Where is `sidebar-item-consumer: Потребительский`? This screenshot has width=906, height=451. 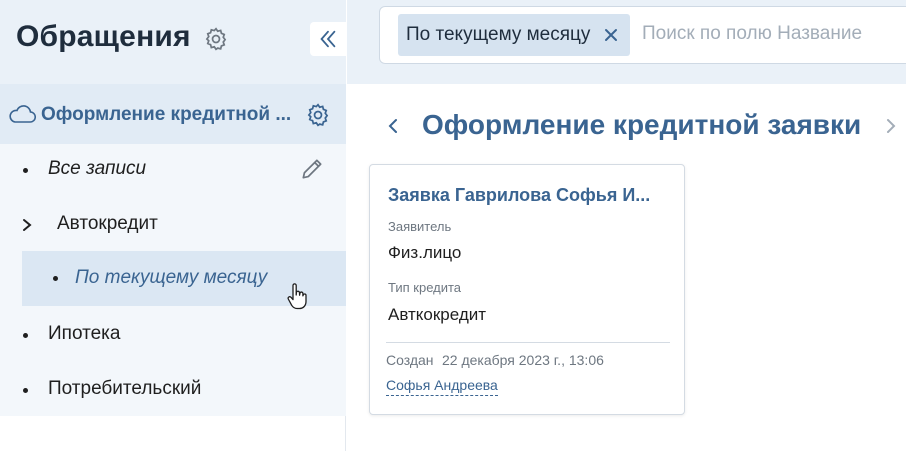 sidebar-item-consumer: Потребительский is located at coordinates (173, 389).